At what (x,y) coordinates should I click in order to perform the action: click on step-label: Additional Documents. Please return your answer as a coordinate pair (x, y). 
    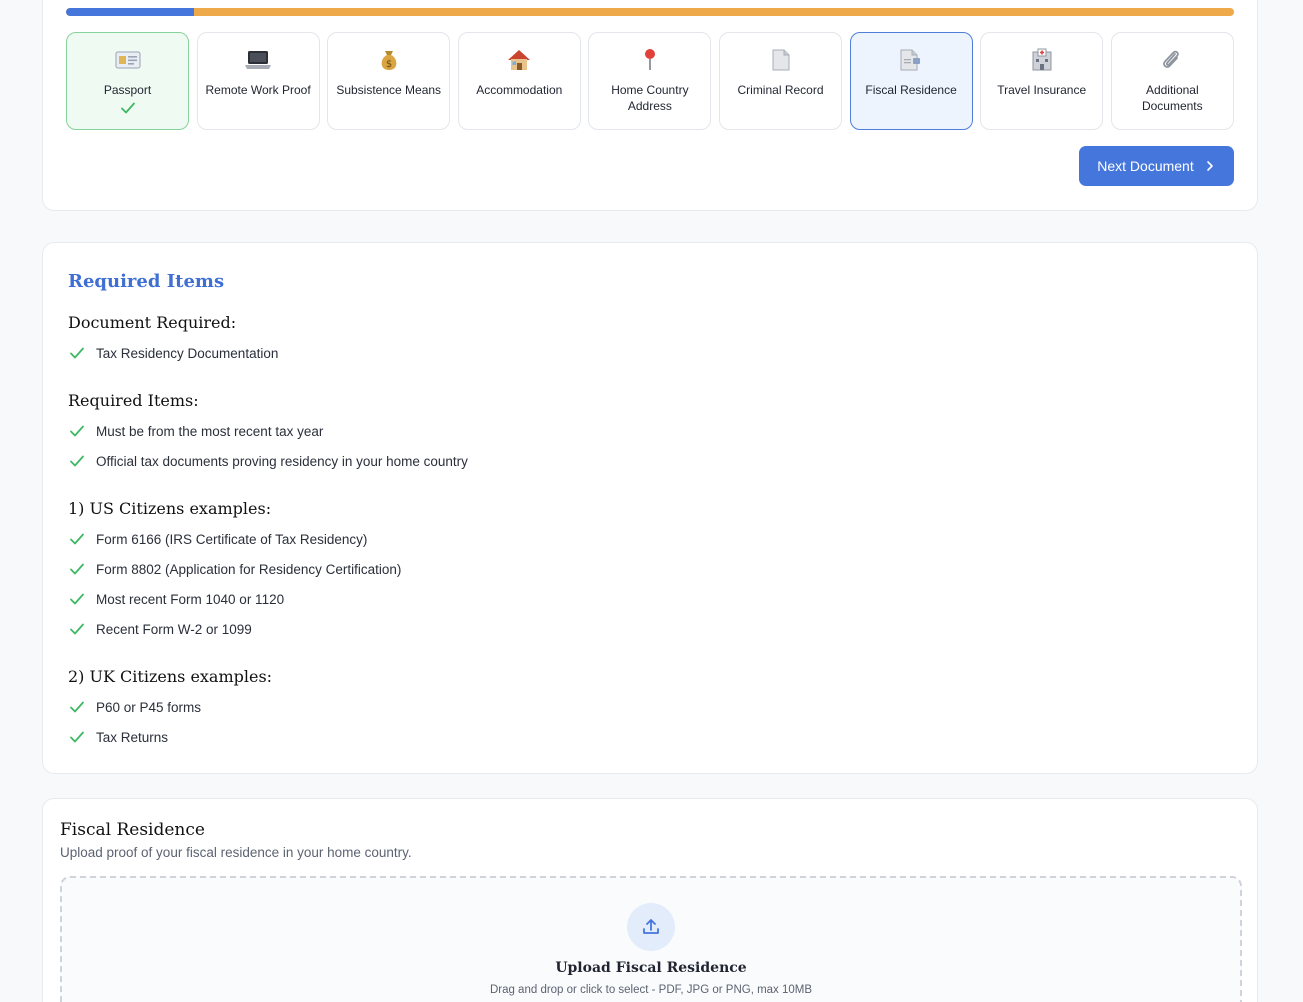
    Looking at the image, I should click on (1172, 98).